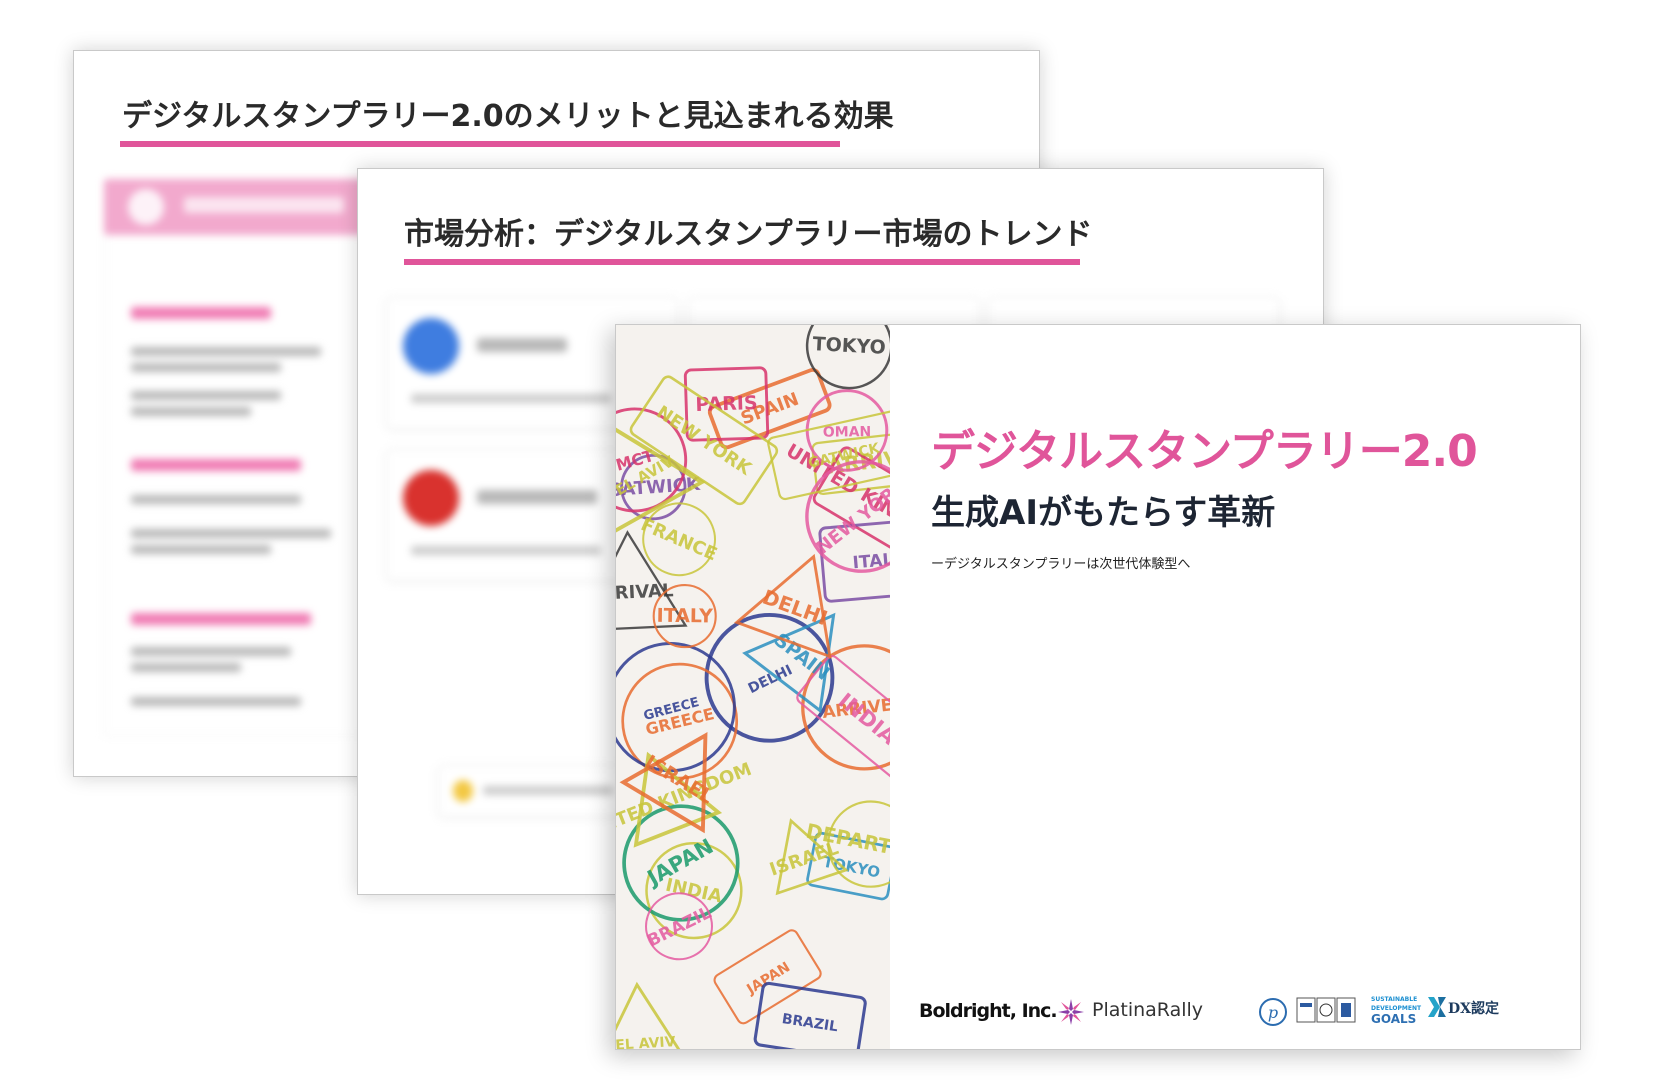 This screenshot has height=1092, width=1671. What do you see at coordinates (679, 539) in the screenshot?
I see `svg-text: FRANCE` at bounding box center [679, 539].